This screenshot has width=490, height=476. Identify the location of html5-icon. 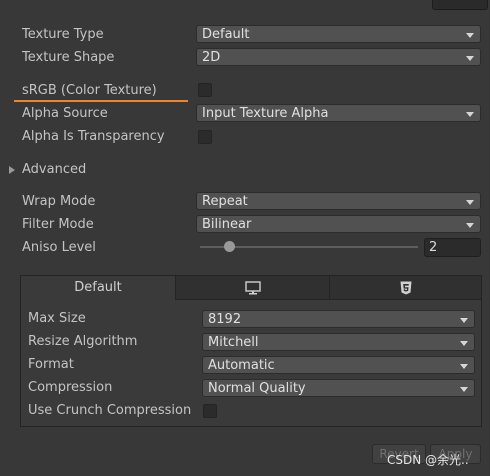
(405, 288).